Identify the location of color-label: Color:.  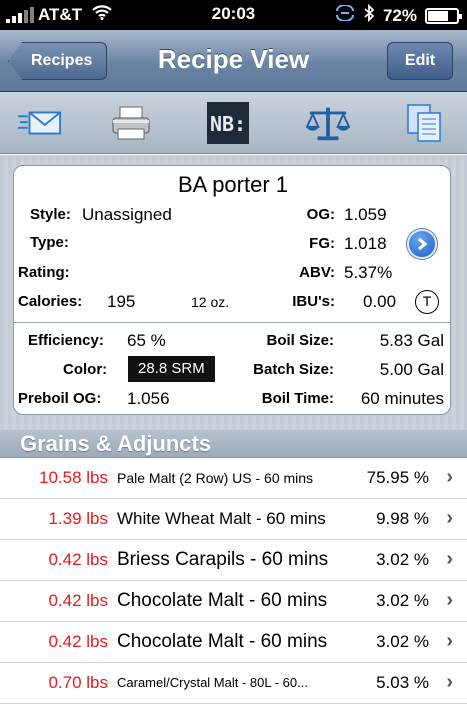
(85, 369).